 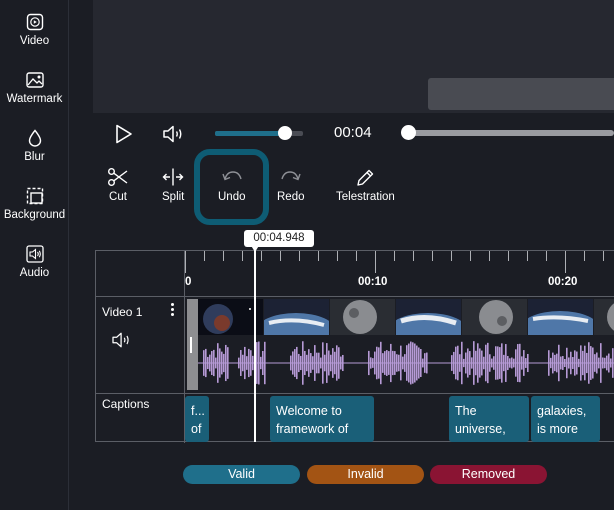 What do you see at coordinates (507, 132) in the screenshot?
I see `seek-bar` at bounding box center [507, 132].